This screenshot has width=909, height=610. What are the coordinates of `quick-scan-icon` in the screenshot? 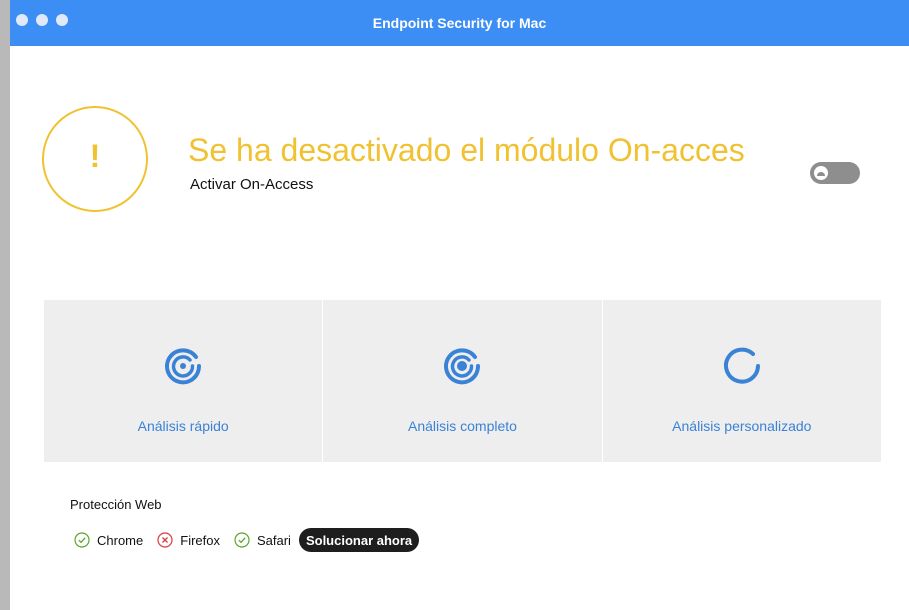 It's located at (183, 366).